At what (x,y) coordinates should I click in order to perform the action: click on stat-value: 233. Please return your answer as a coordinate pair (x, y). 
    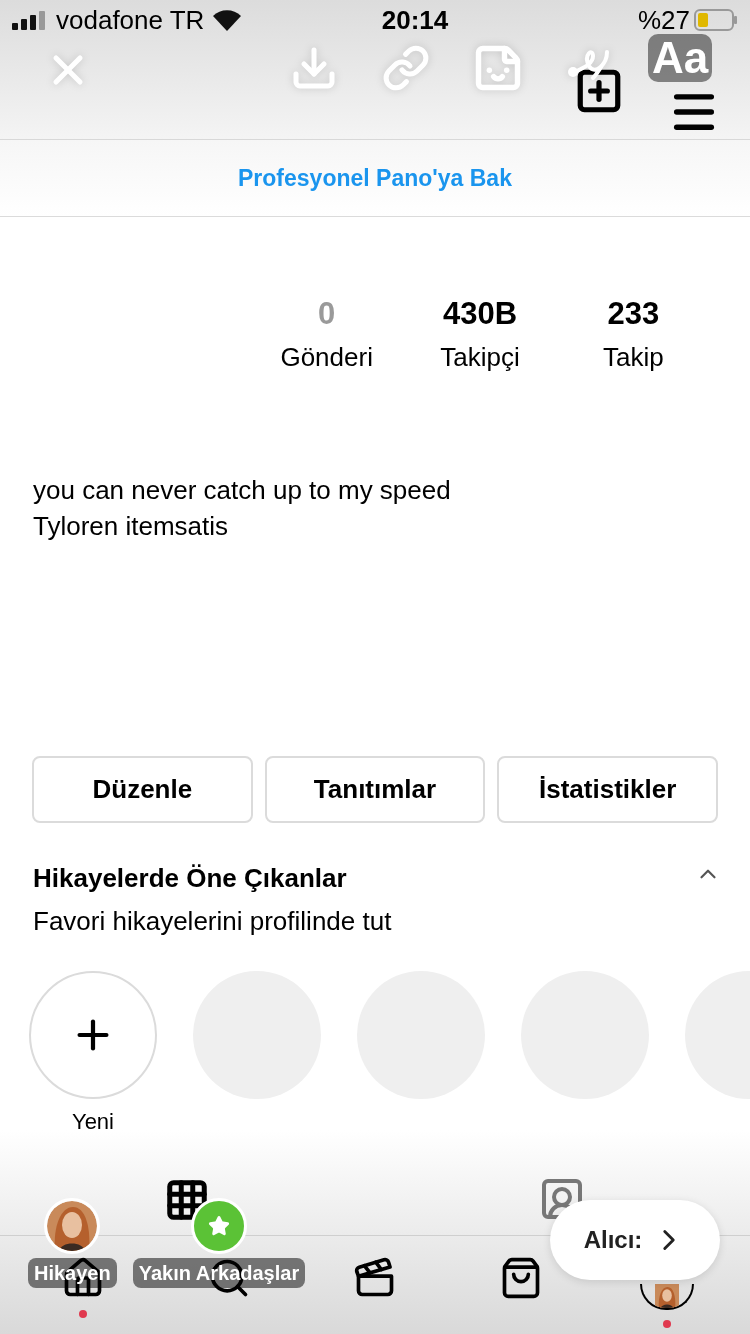
    Looking at the image, I should click on (633, 314).